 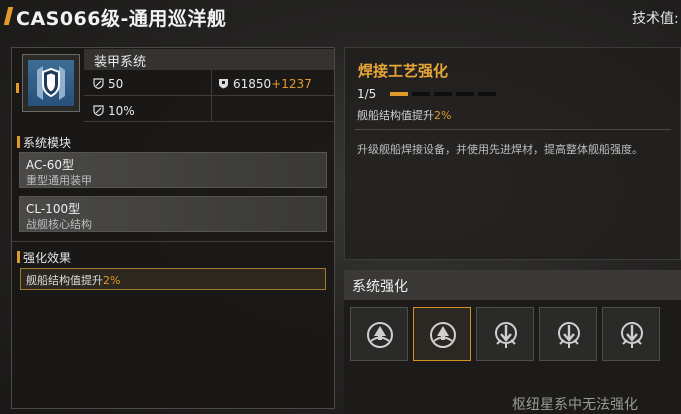 I want to click on module-desc: 战舰核心结构, so click(x=59, y=224).